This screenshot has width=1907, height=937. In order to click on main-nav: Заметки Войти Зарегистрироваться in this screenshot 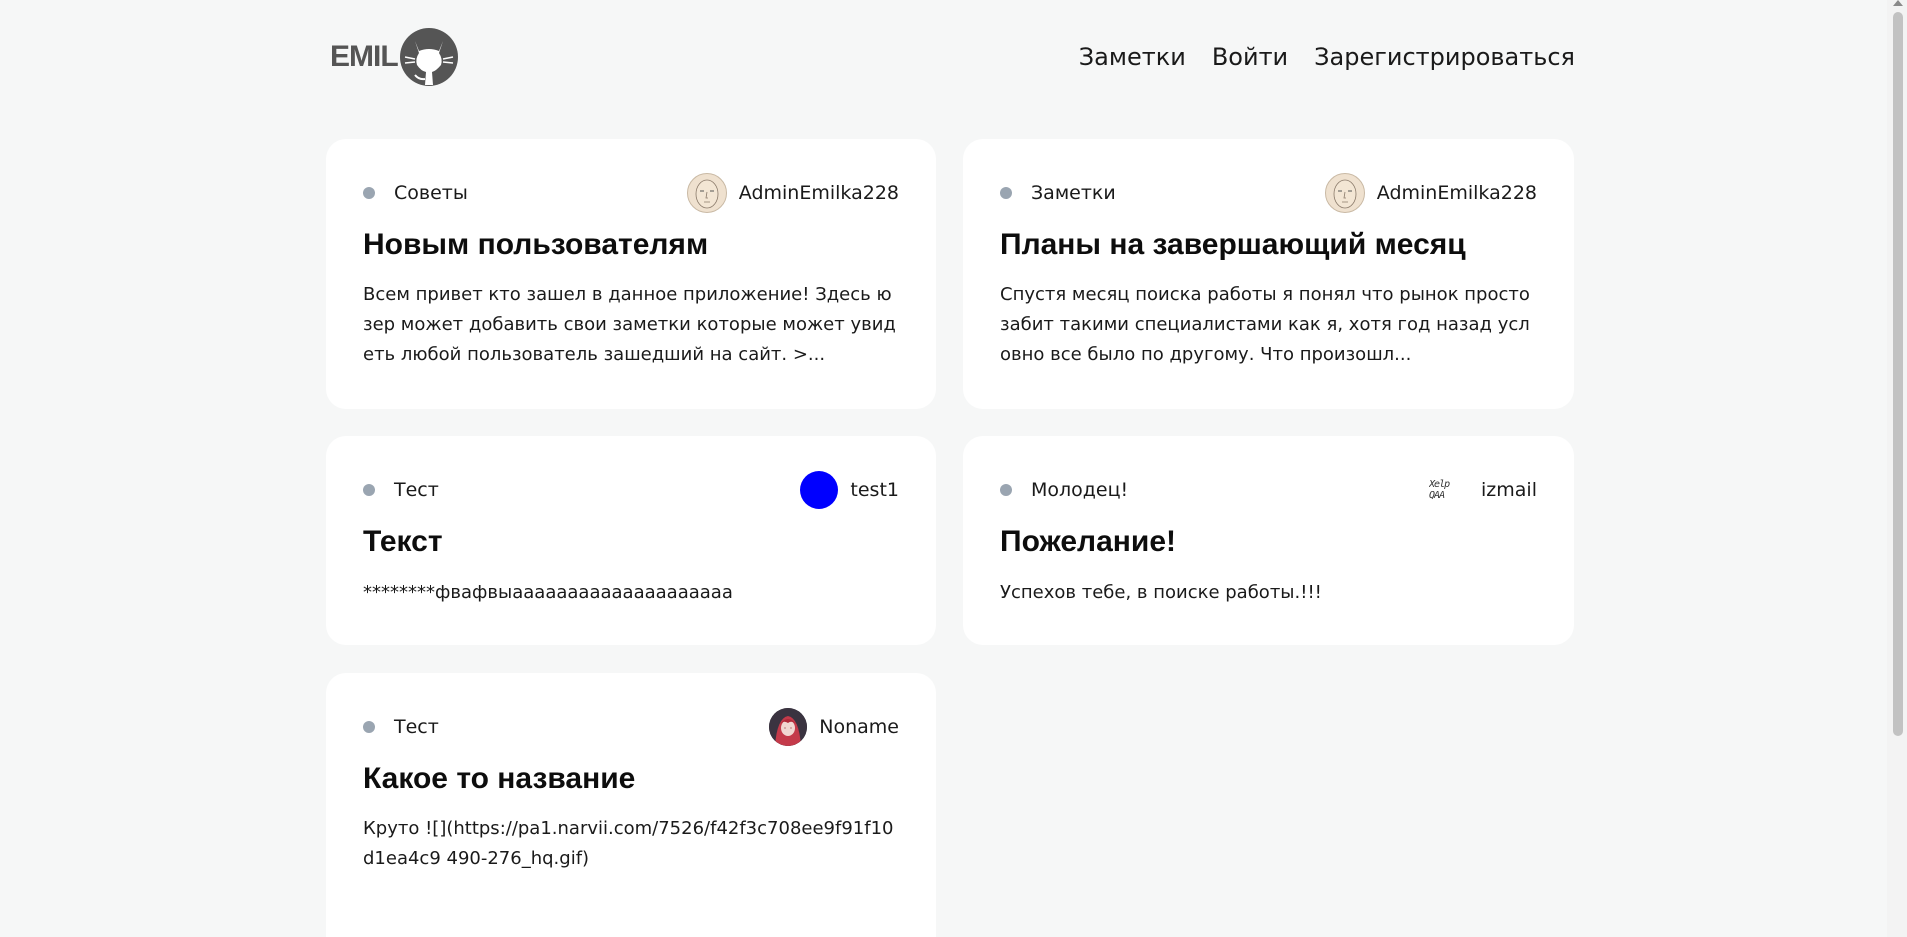, I will do `click(1327, 57)`.